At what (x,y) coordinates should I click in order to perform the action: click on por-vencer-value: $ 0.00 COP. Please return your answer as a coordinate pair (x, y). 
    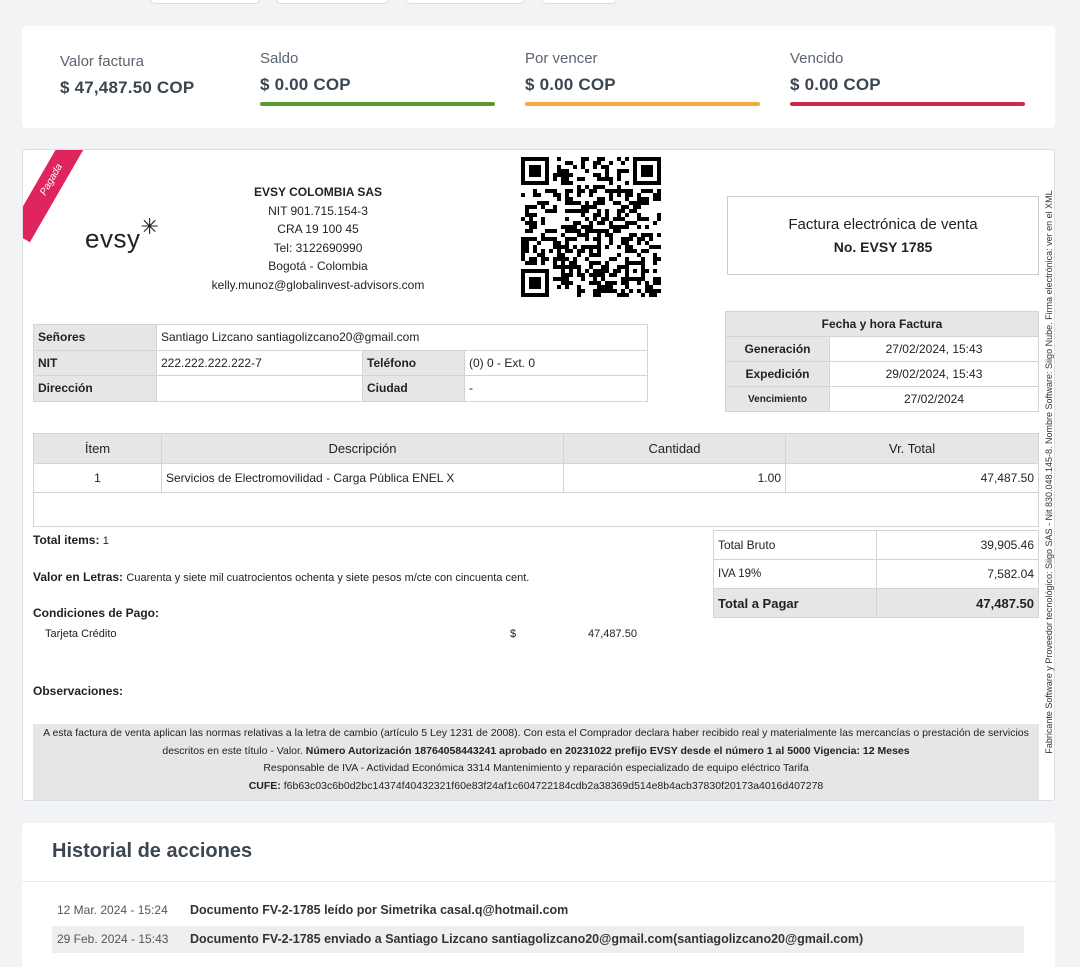
    Looking at the image, I should click on (570, 84).